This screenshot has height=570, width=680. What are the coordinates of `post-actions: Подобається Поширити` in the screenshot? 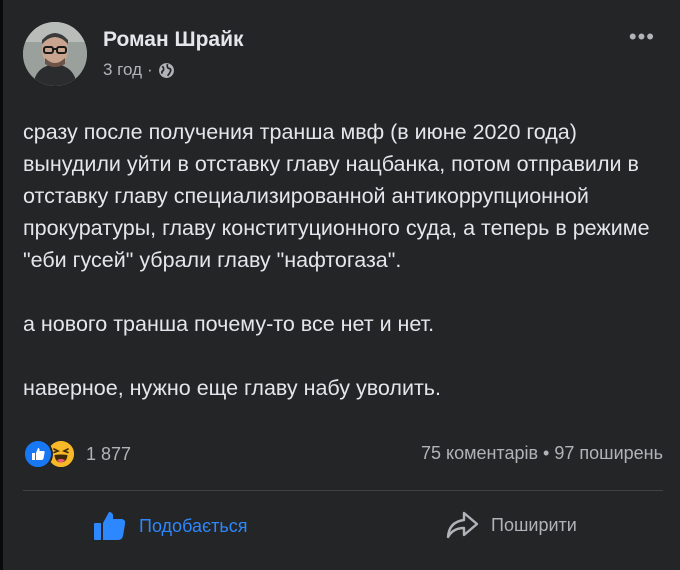 It's located at (343, 527).